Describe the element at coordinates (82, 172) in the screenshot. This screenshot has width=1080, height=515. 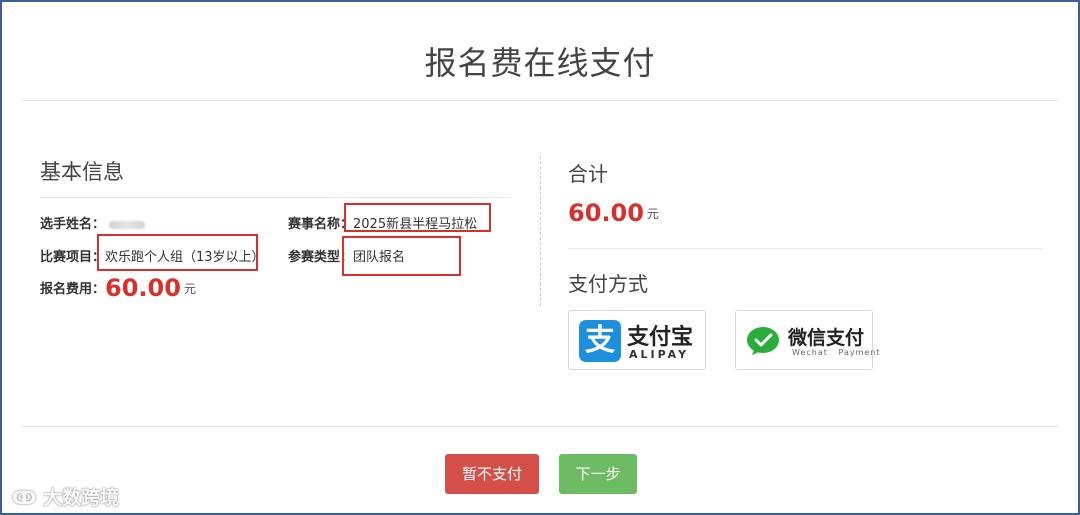
I see `basic-info-title: 基本信息` at that location.